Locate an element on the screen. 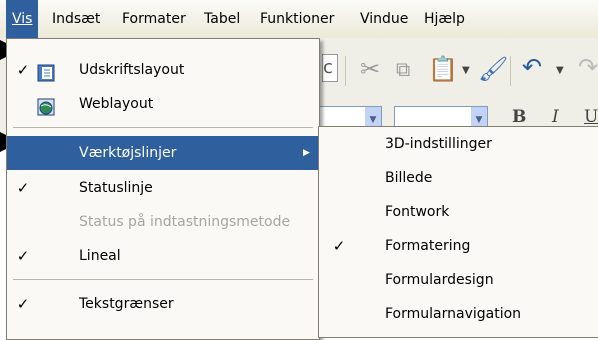 This screenshot has width=598, height=340. menu-item-web-layout: Weblayout is located at coordinates (163, 104).